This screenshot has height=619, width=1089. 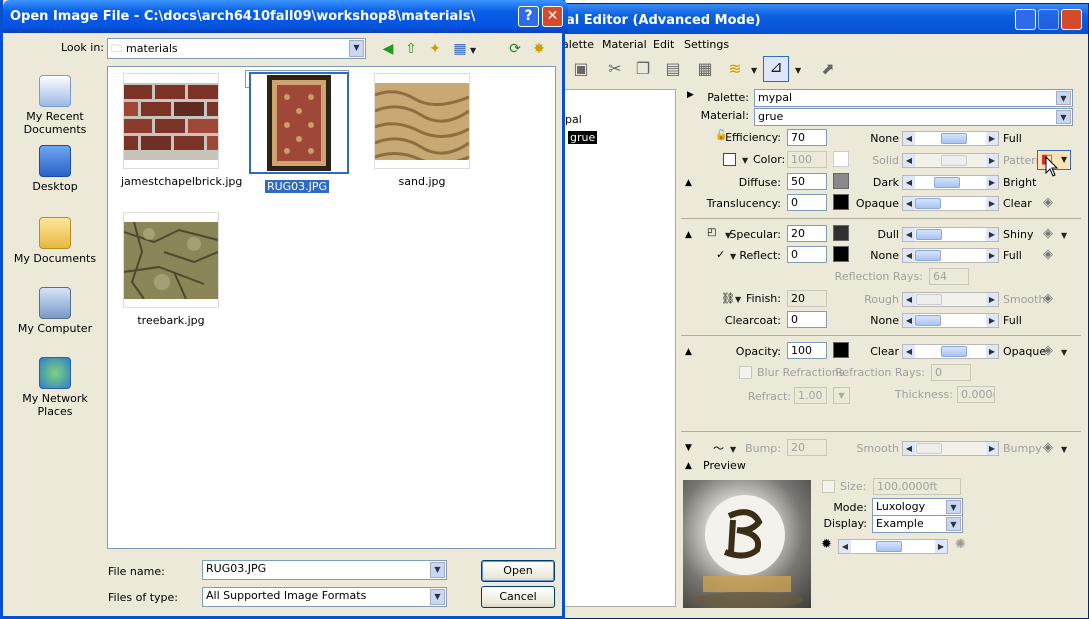 What do you see at coordinates (950, 203) in the screenshot?
I see `translucency-slider: ◀ ▶` at bounding box center [950, 203].